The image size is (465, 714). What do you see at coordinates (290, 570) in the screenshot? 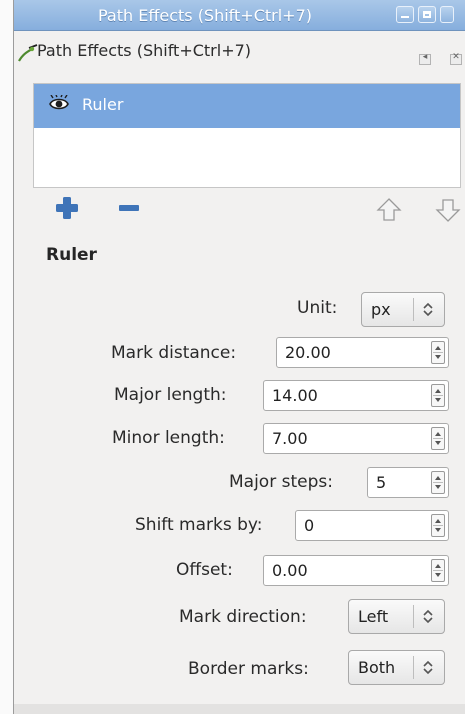
I see `offset-value: 0.00` at bounding box center [290, 570].